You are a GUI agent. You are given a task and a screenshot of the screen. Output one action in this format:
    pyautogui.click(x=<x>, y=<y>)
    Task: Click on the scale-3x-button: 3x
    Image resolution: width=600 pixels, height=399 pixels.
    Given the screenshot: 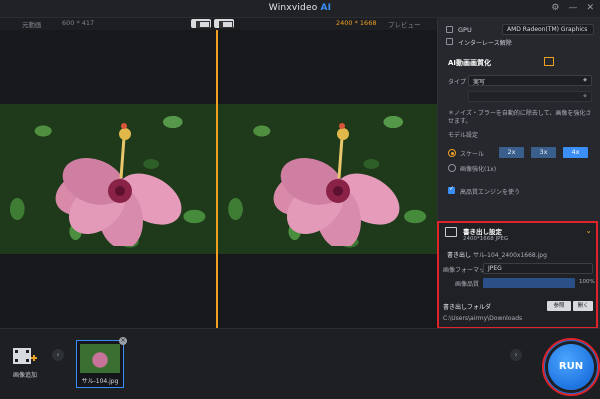 What is the action you would take?
    pyautogui.click(x=543, y=152)
    